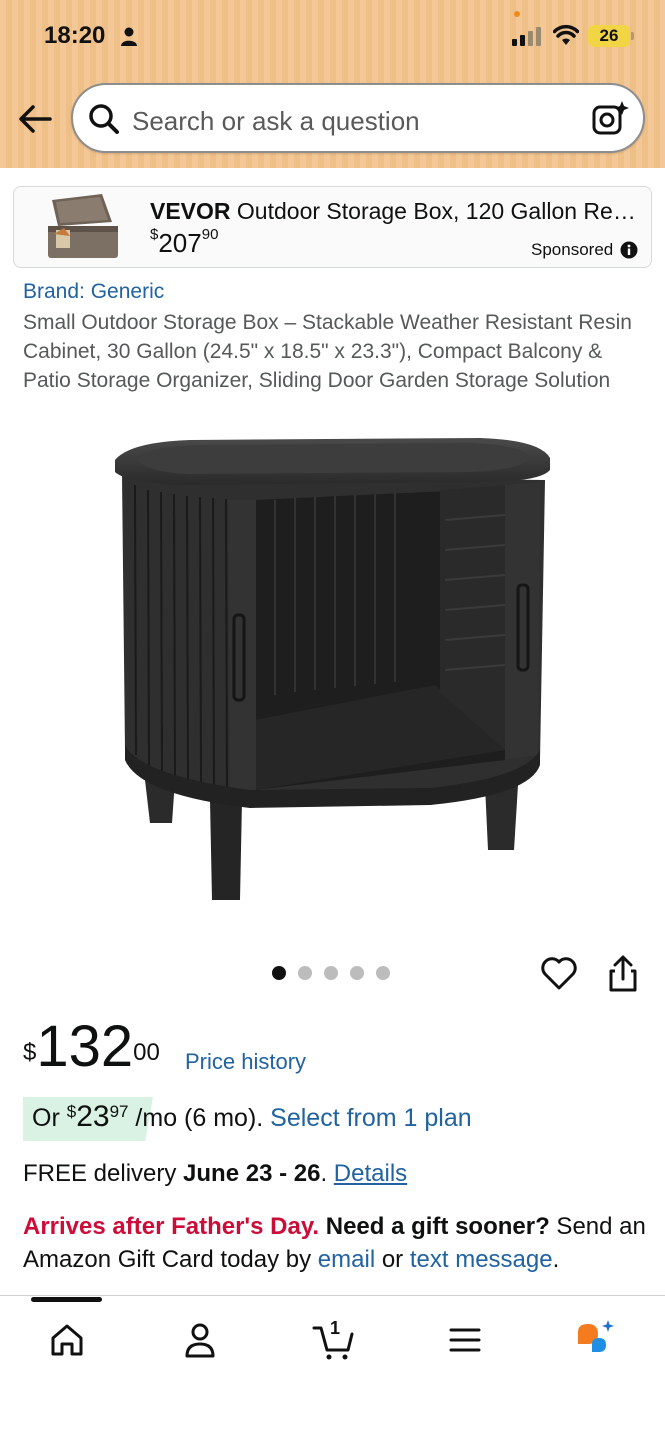 The image size is (665, 1440). Describe the element at coordinates (434, 1226) in the screenshot. I see `gift-question: Need a gift sooner?` at that location.